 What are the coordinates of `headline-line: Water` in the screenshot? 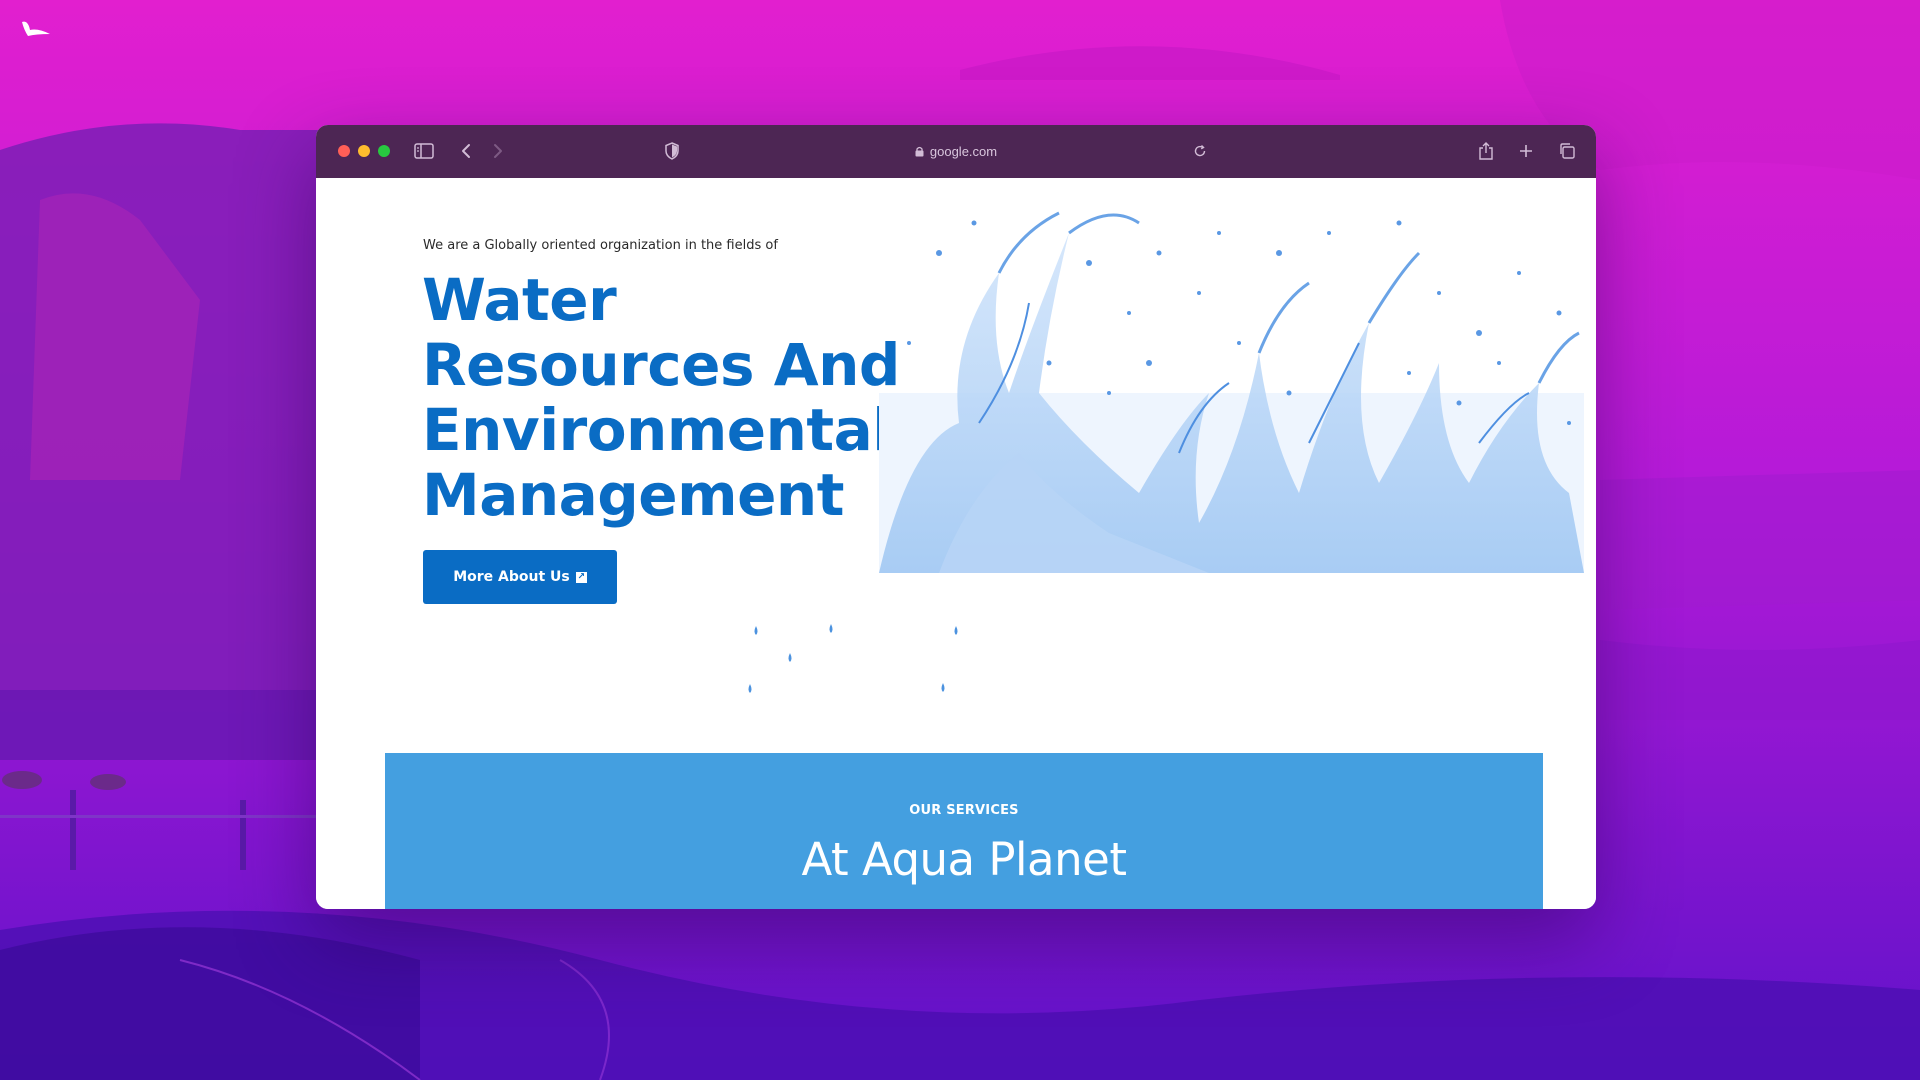 It's located at (519, 300).